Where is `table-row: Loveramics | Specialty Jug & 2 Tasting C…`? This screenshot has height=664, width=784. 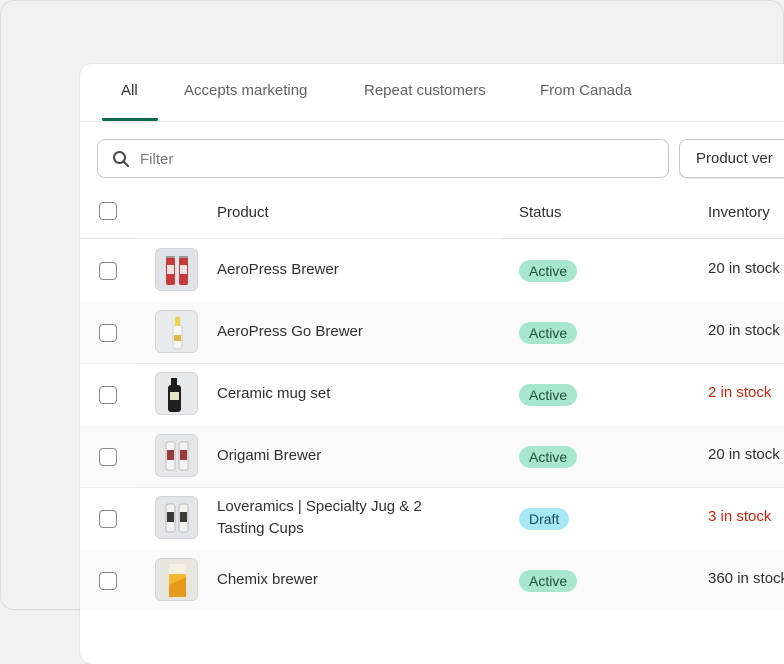 table-row: Loveramics | Specialty Jug & 2 Tasting C… is located at coordinates (432, 518).